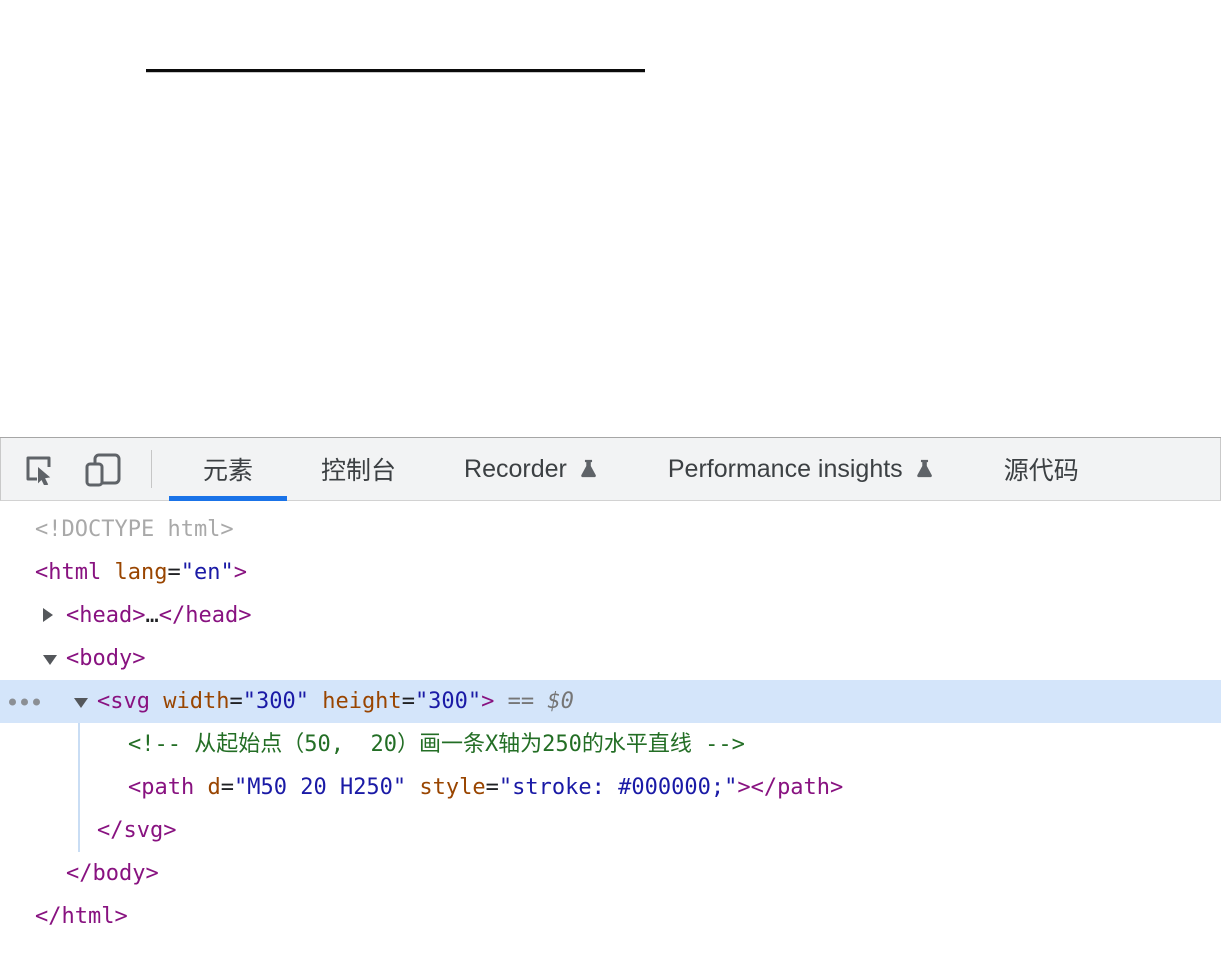 This screenshot has height=970, width=1221. I want to click on code-token-tag: </head>, so click(205, 615).